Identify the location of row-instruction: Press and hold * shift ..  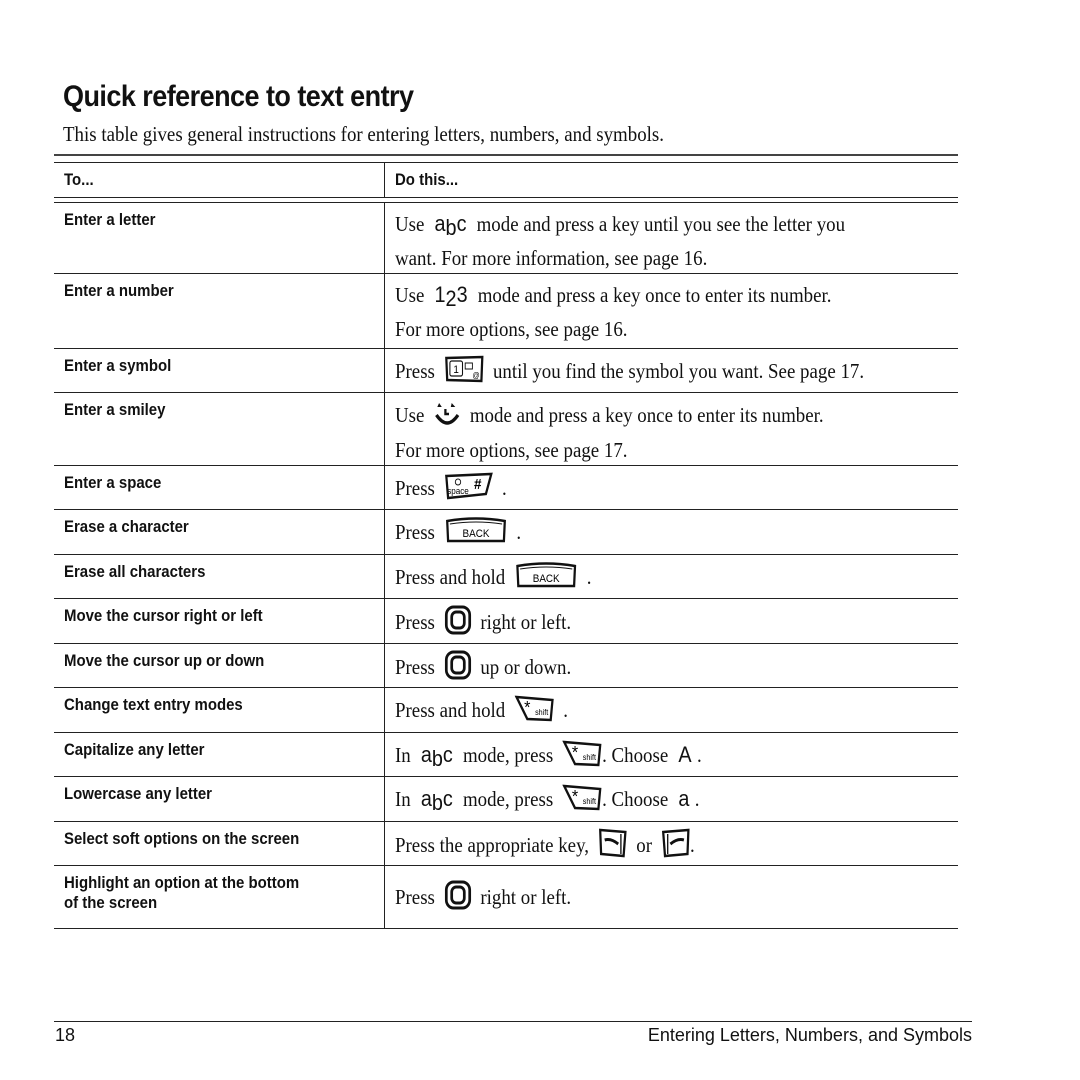
(671, 710).